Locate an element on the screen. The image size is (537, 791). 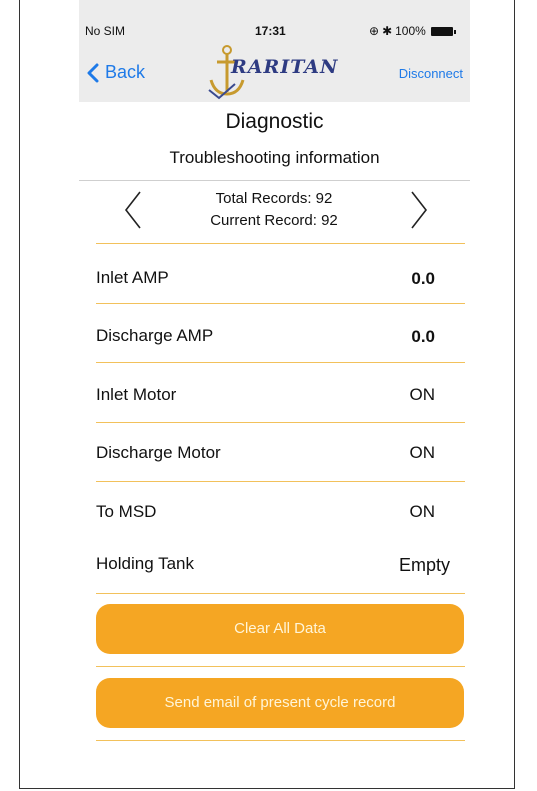
logo-text: RARITAN is located at coordinates (285, 67).